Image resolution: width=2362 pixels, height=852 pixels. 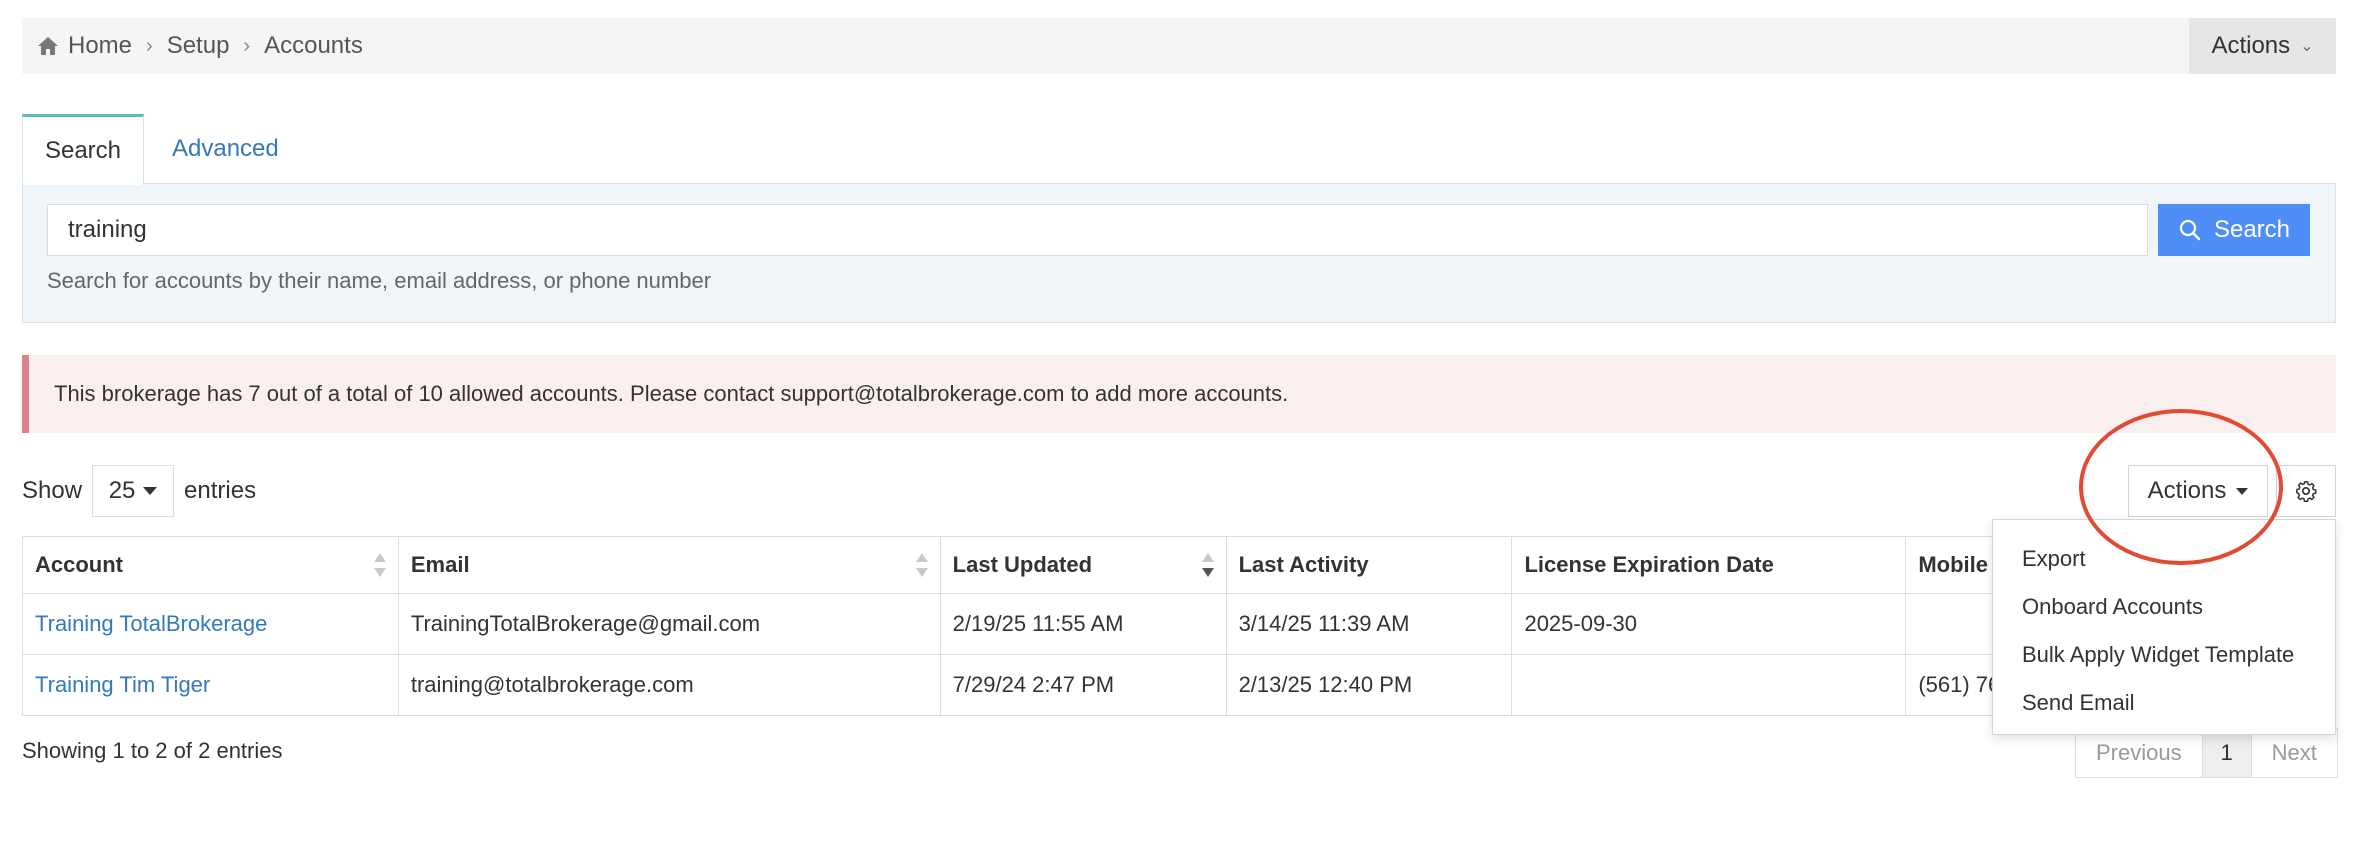 What do you see at coordinates (1709, 624) in the screenshot?
I see `cell-license-expiration: 2025-09-30` at bounding box center [1709, 624].